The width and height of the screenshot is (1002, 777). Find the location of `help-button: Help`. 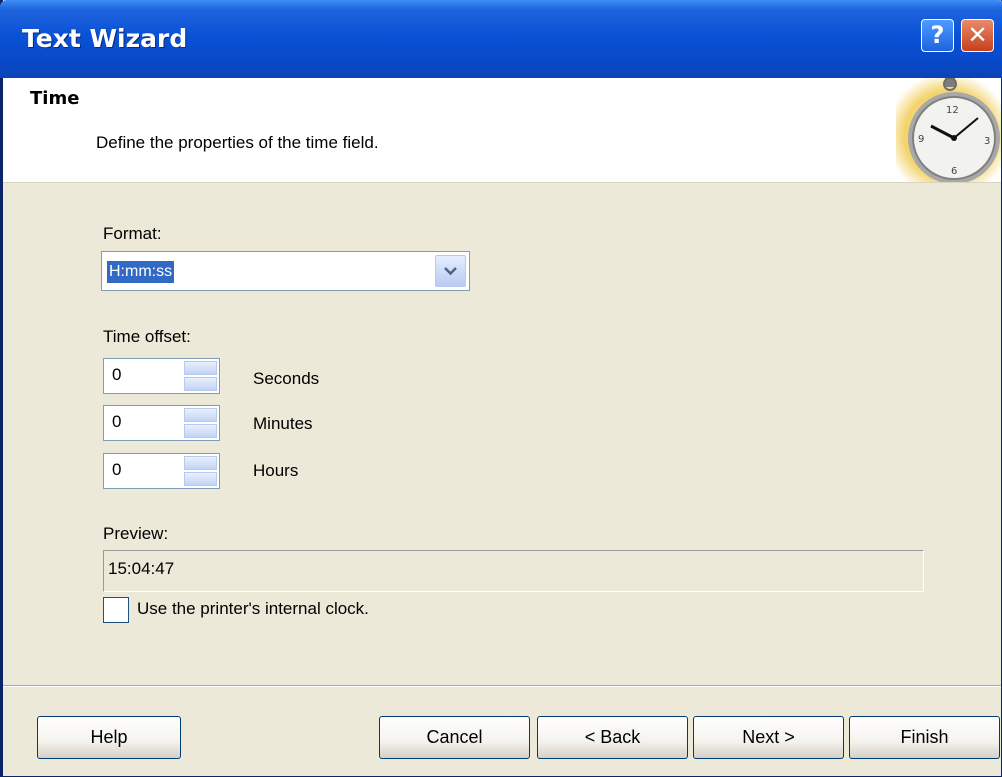

help-button: Help is located at coordinates (109, 737).